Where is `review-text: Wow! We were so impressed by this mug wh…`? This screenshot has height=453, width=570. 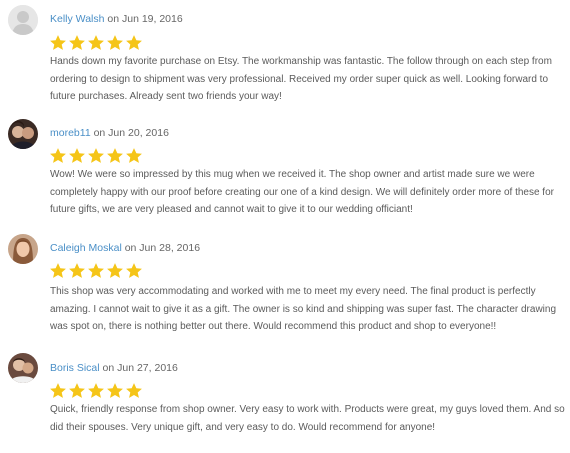 review-text: Wow! We were so impressed by this mug wh… is located at coordinates (302, 192).